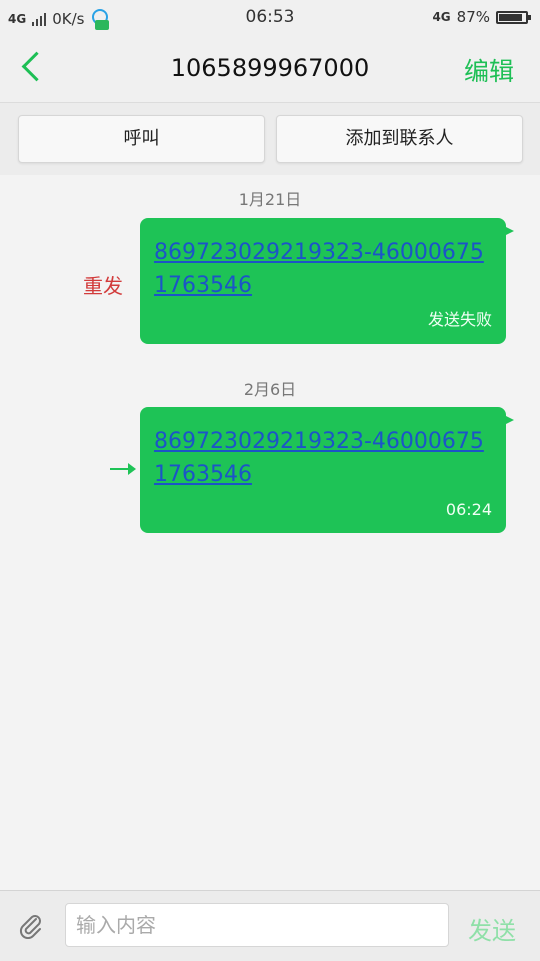  Describe the element at coordinates (489, 70) in the screenshot. I see `edit-button: 编辑` at that location.